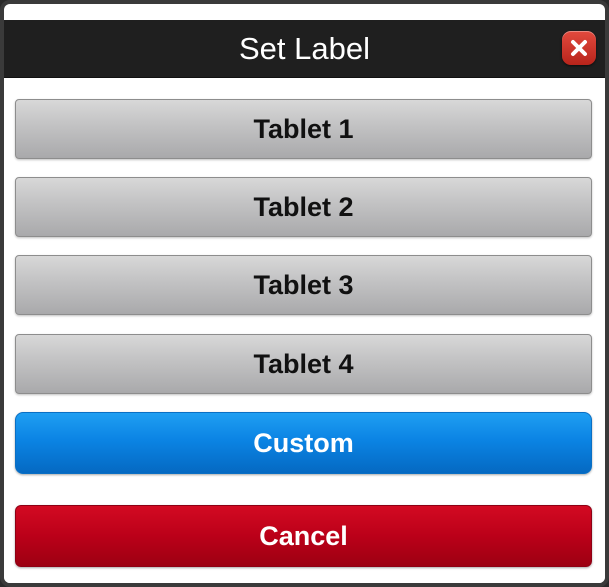 The height and width of the screenshot is (587, 609). I want to click on option-label: Tablet 3, so click(303, 284).